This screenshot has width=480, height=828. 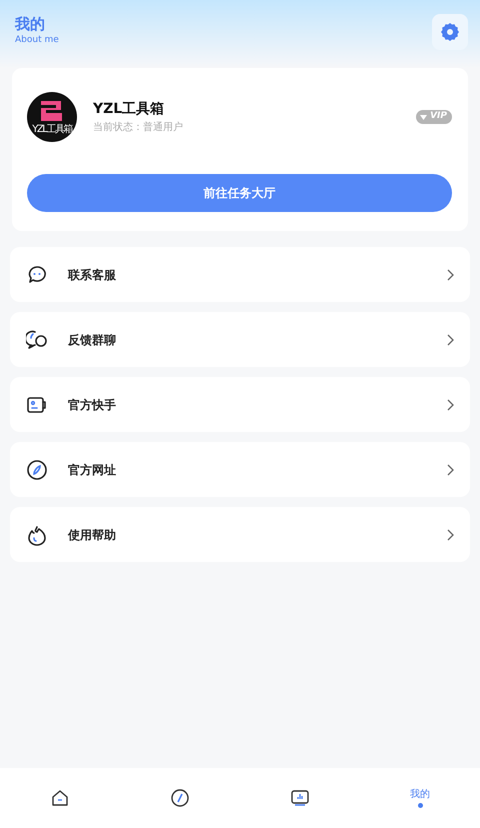 What do you see at coordinates (240, 339) in the screenshot?
I see `menu-item: 反馈群聊` at bounding box center [240, 339].